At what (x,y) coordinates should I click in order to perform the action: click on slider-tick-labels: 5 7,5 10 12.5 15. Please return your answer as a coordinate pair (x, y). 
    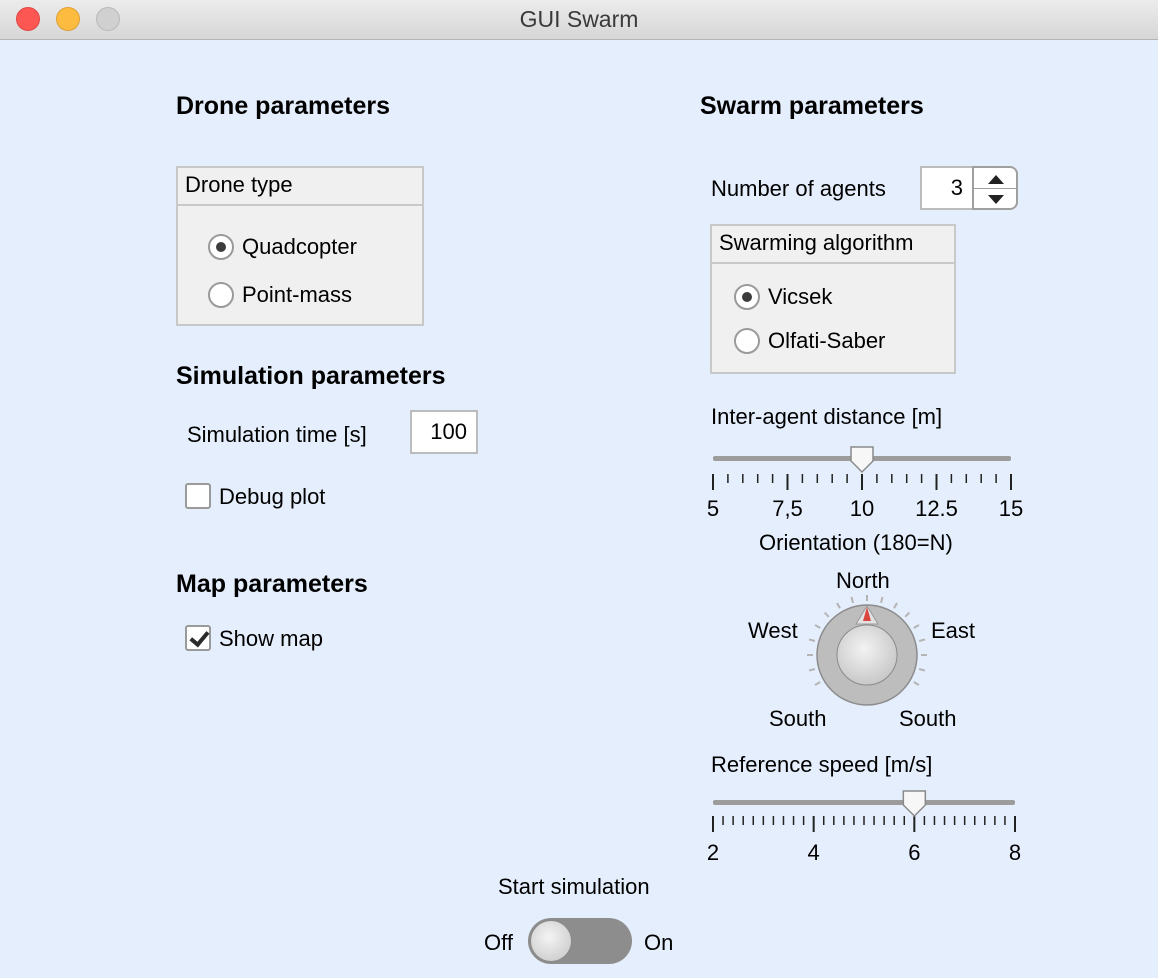
    Looking at the image, I should click on (865, 508).